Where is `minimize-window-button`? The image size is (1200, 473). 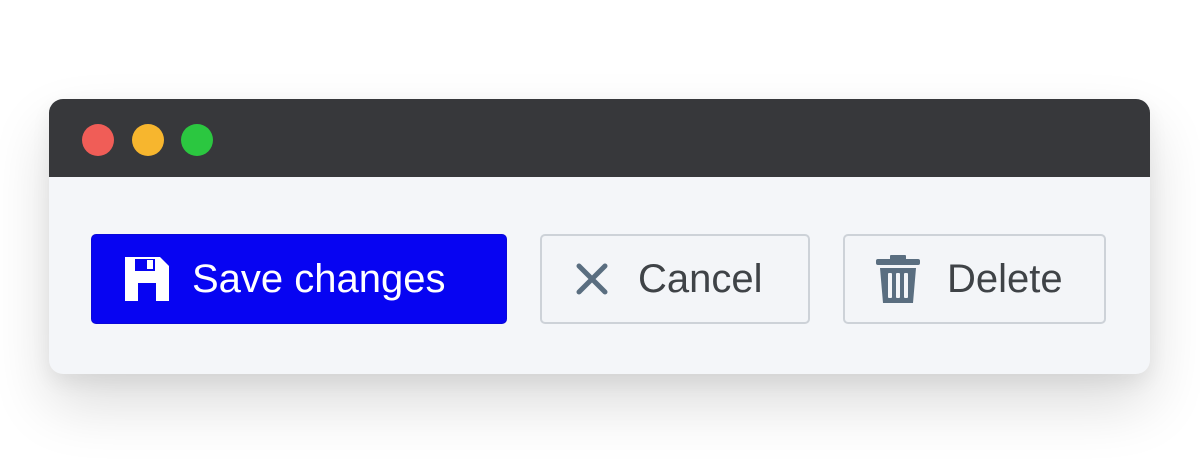 minimize-window-button is located at coordinates (148, 140).